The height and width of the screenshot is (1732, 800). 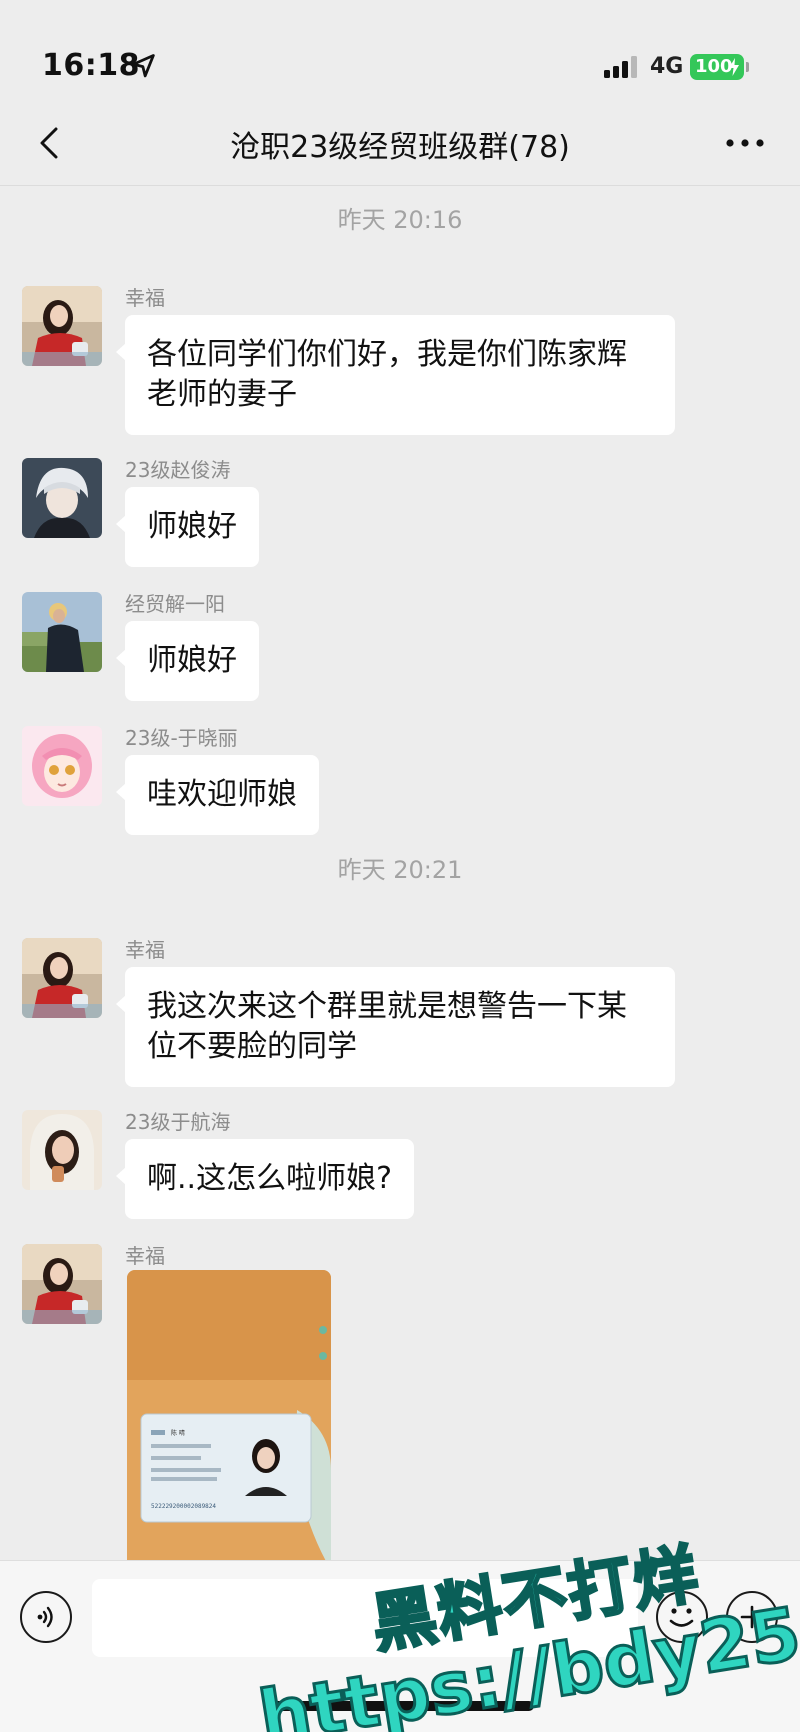 I want to click on sender-name: 23级-于晓丽, so click(x=181, y=738).